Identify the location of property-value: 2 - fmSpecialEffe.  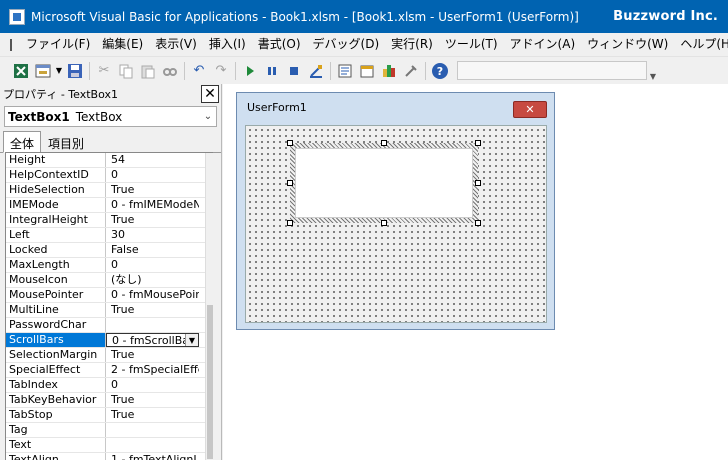
(152, 370).